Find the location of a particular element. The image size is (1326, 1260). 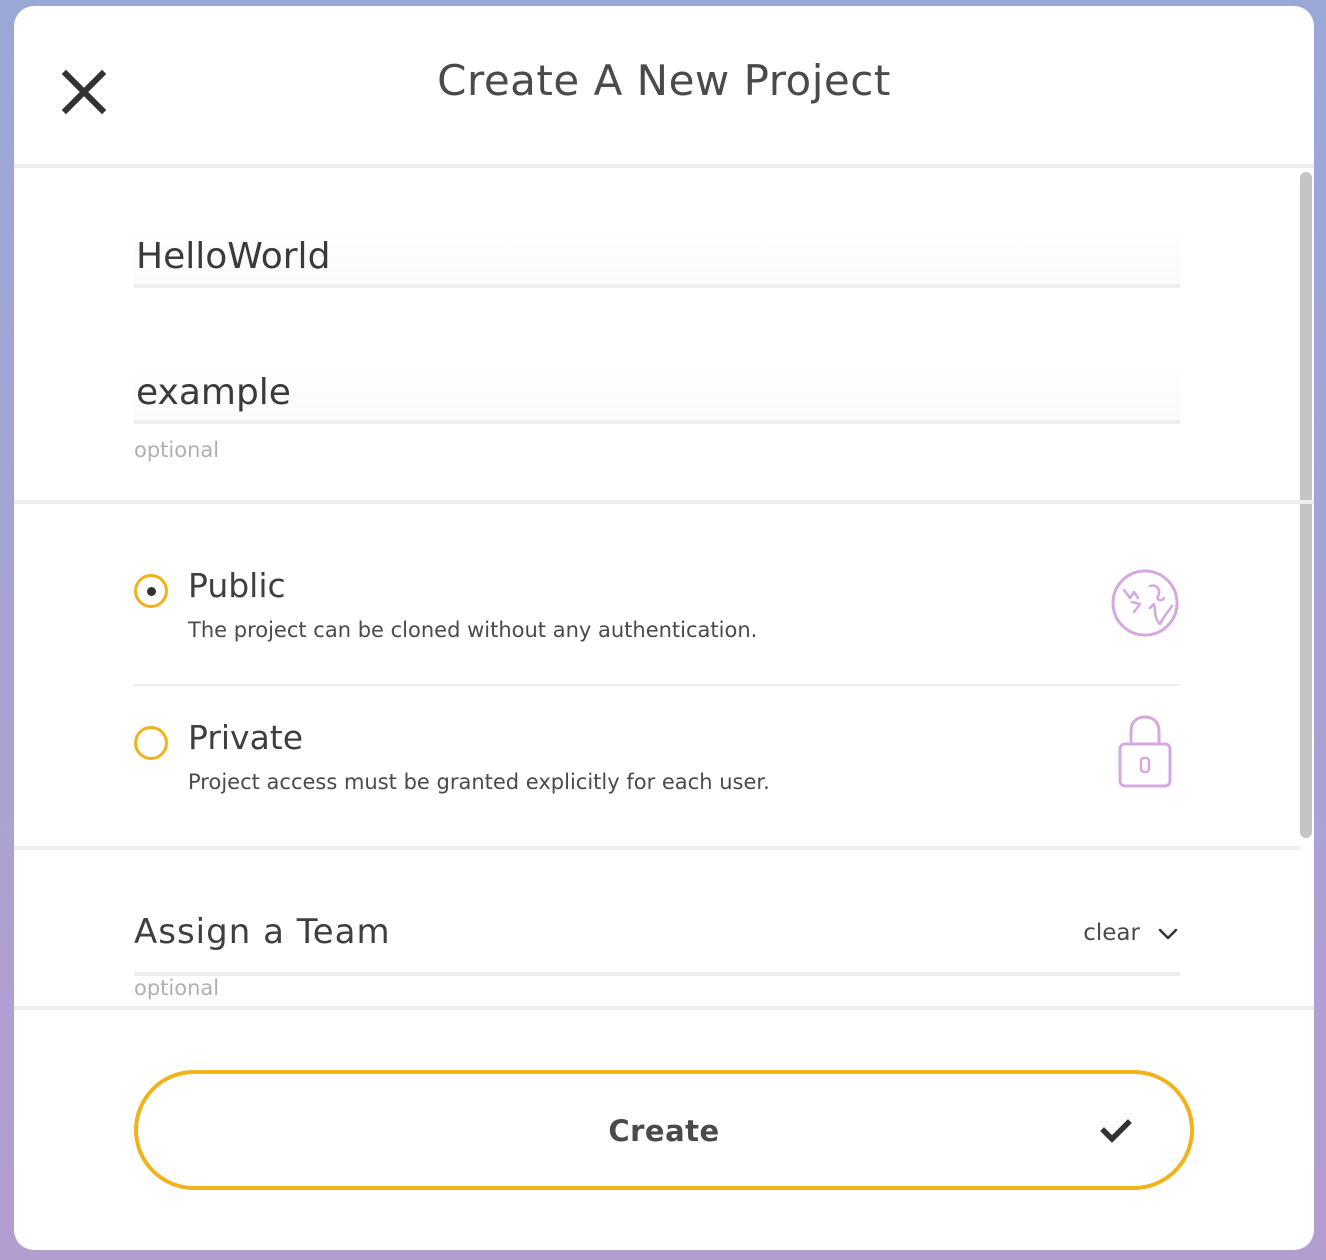

dialog-header: Create A New Project is located at coordinates (664, 87).